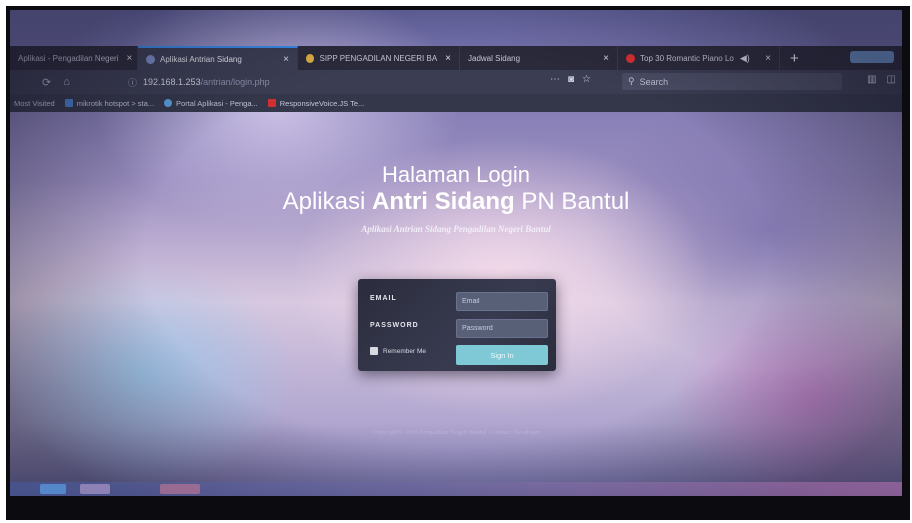 The height and width of the screenshot is (523, 912). I want to click on tab-sipp-pengadilan: SIPP PENGADILAN NEGERI BA ×, so click(379, 58).